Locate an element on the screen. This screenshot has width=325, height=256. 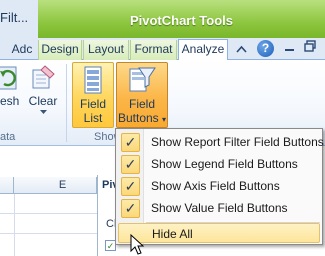
row-header-corner is located at coordinates (7, 185).